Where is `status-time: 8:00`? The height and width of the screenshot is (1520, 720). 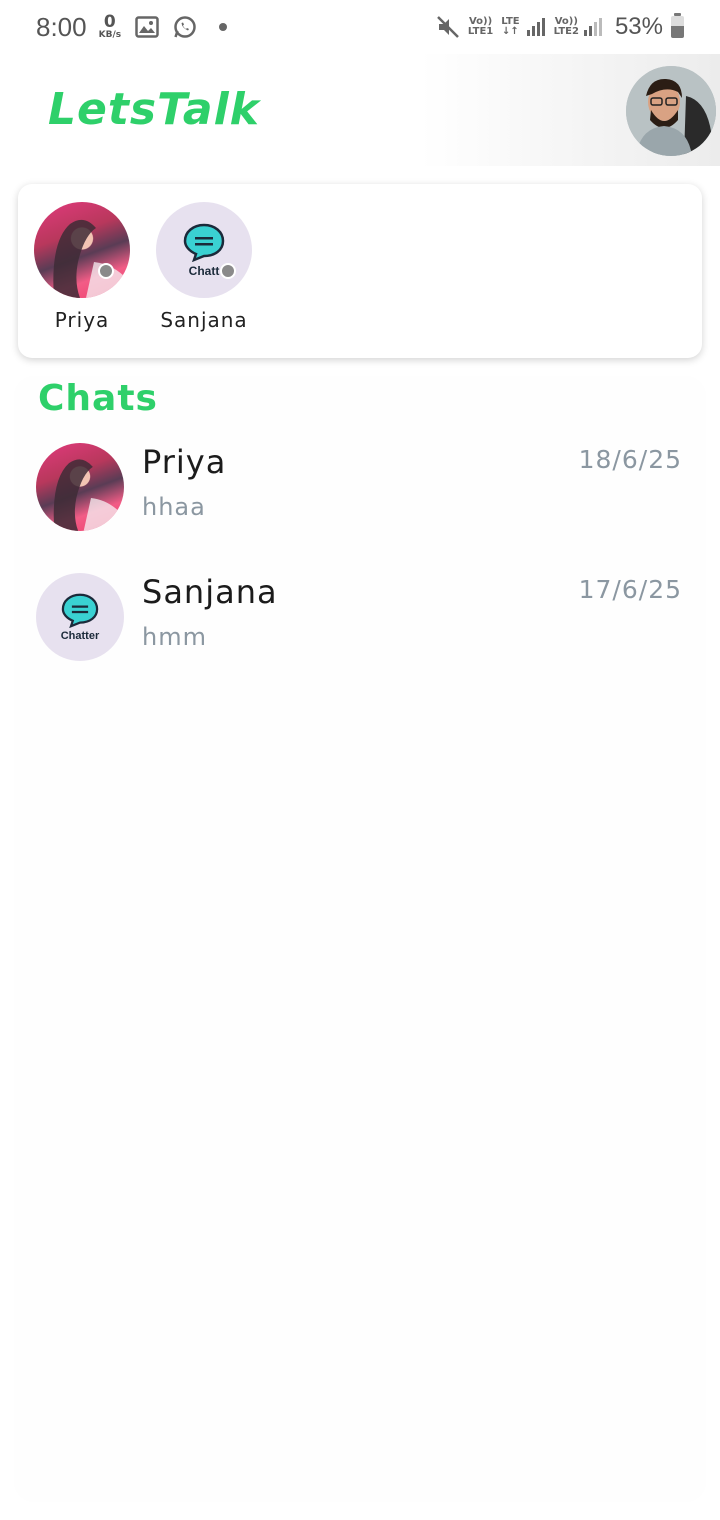
status-time: 8:00 is located at coordinates (61, 26).